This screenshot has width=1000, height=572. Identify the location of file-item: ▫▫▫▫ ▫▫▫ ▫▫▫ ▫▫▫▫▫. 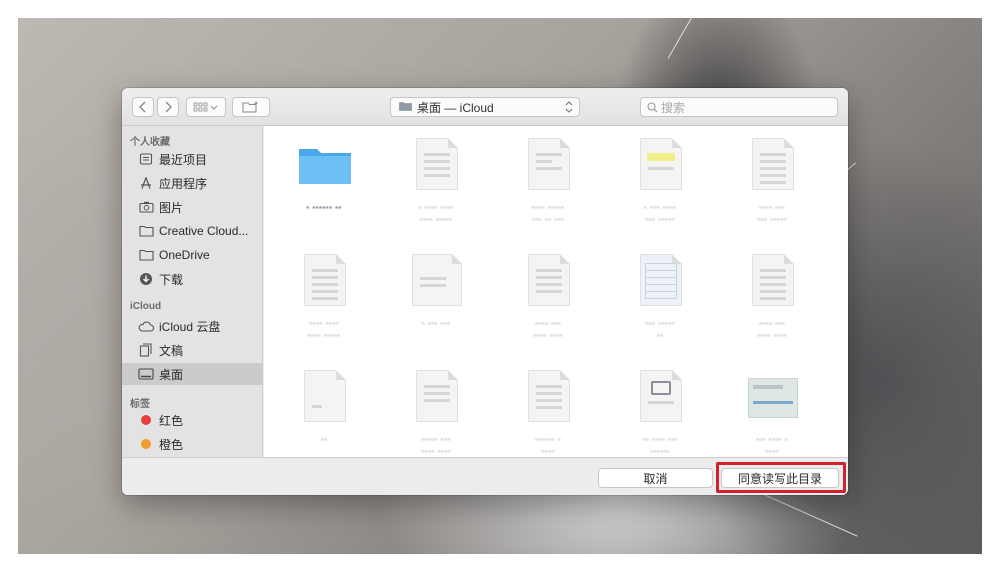
(772, 187).